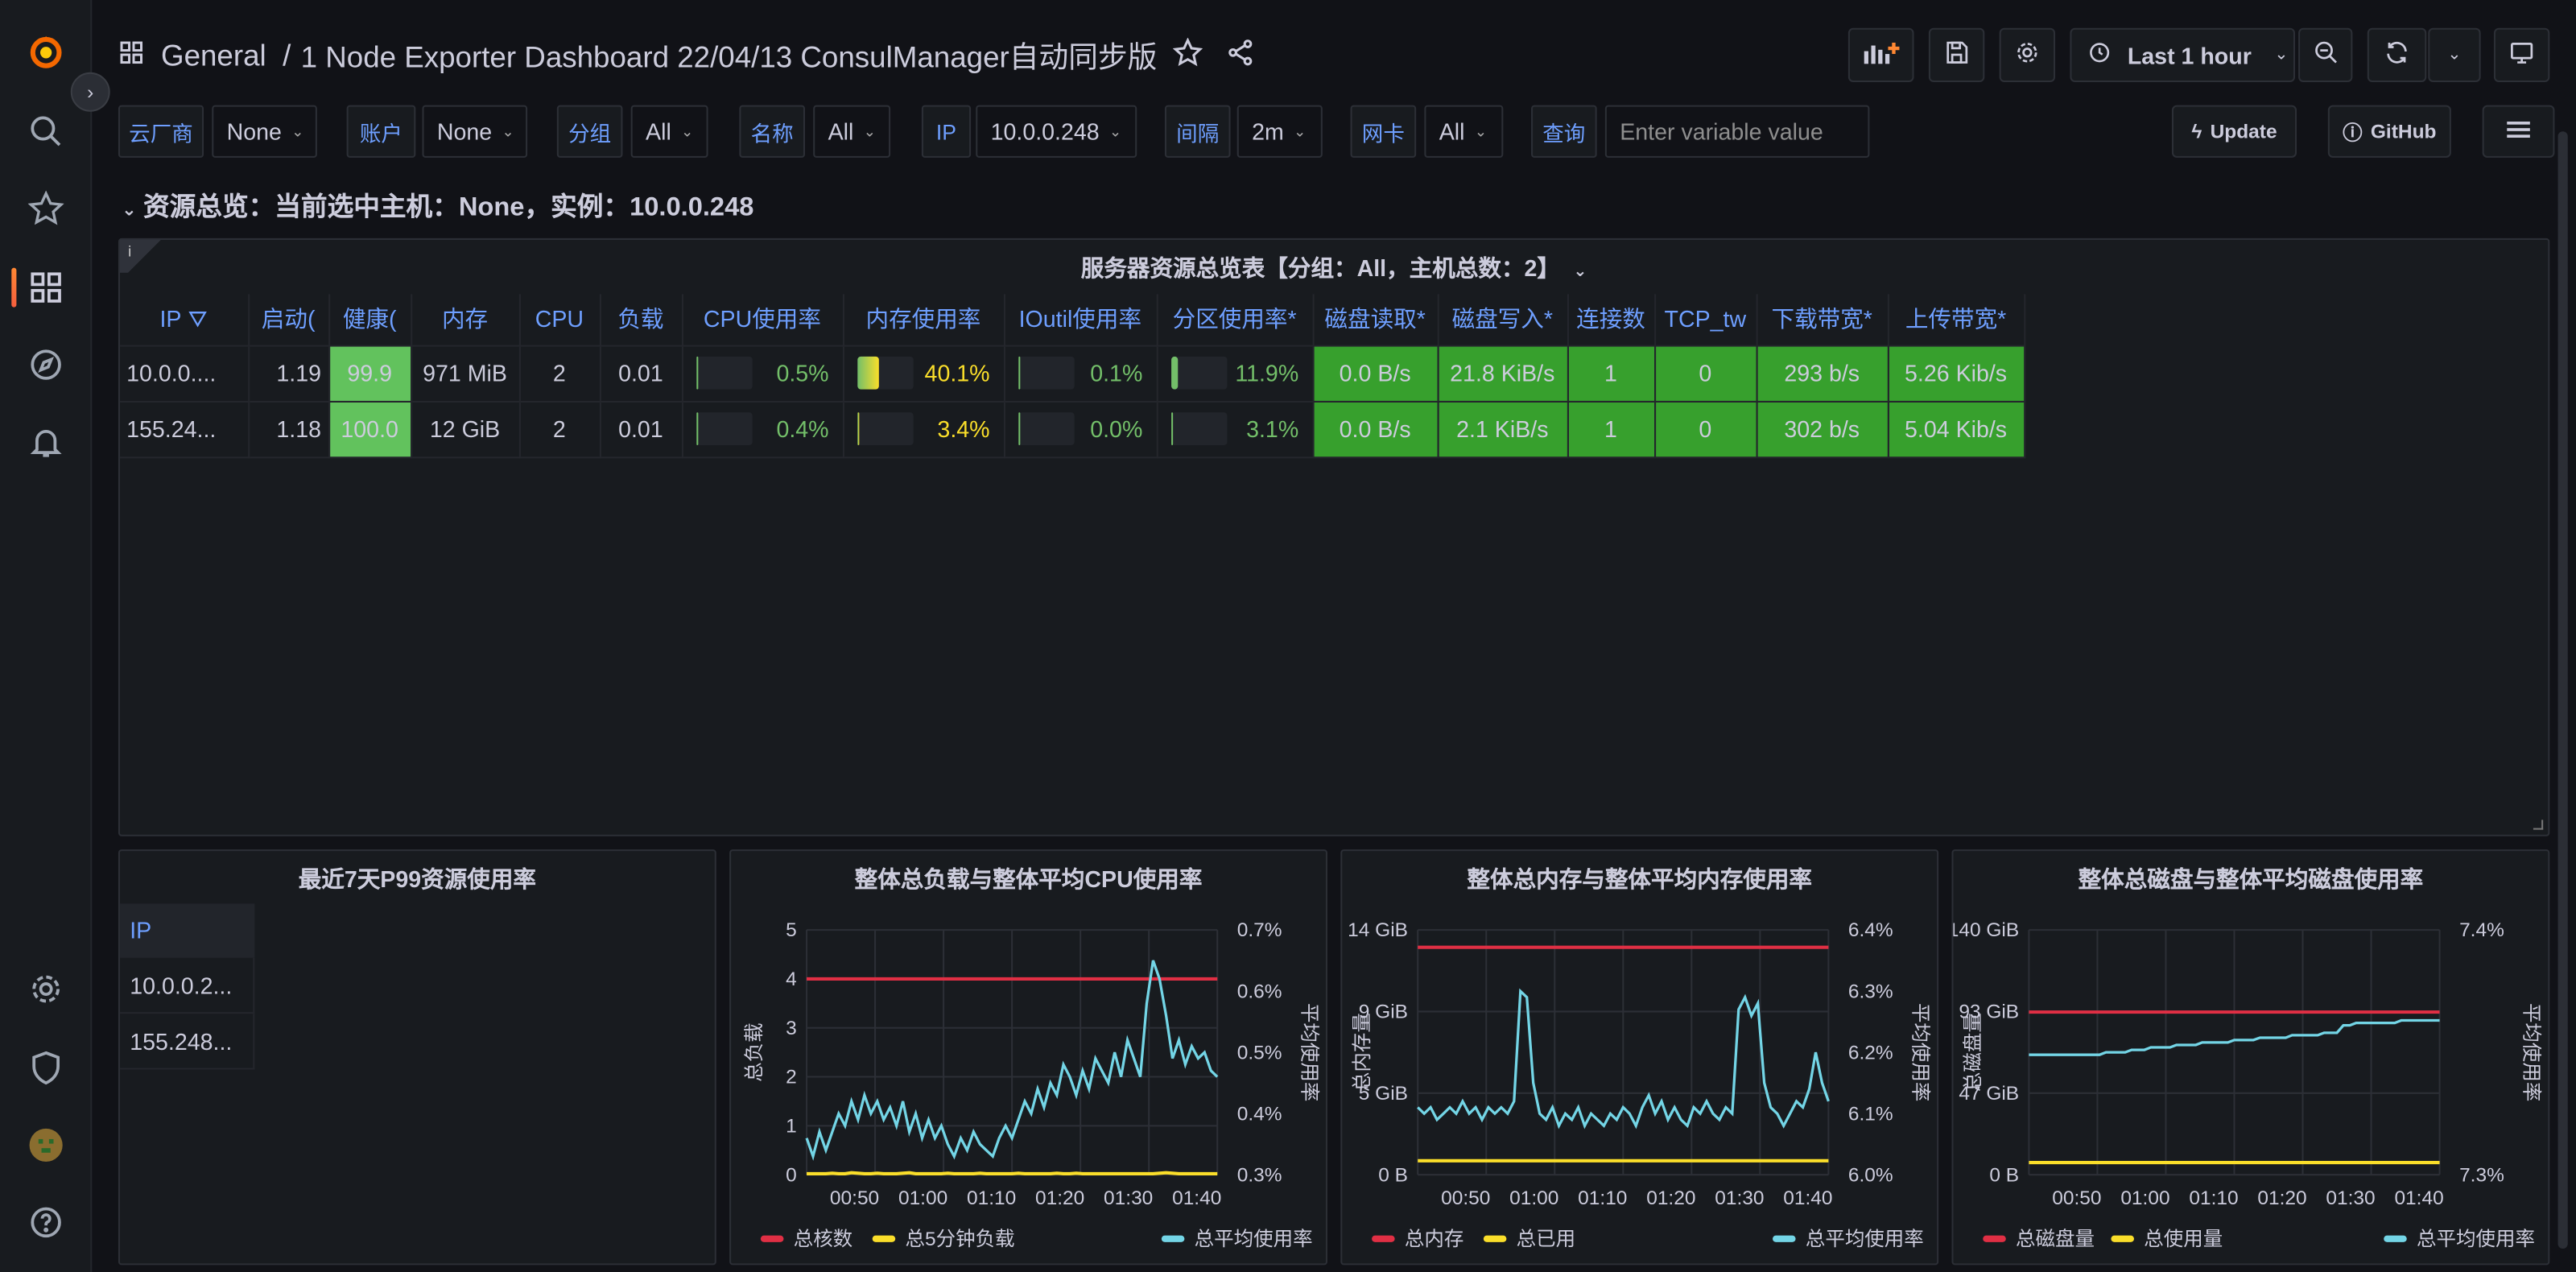  What do you see at coordinates (2182, 55) in the screenshot?
I see `time-range-picker: Last 1 hour ⌄` at bounding box center [2182, 55].